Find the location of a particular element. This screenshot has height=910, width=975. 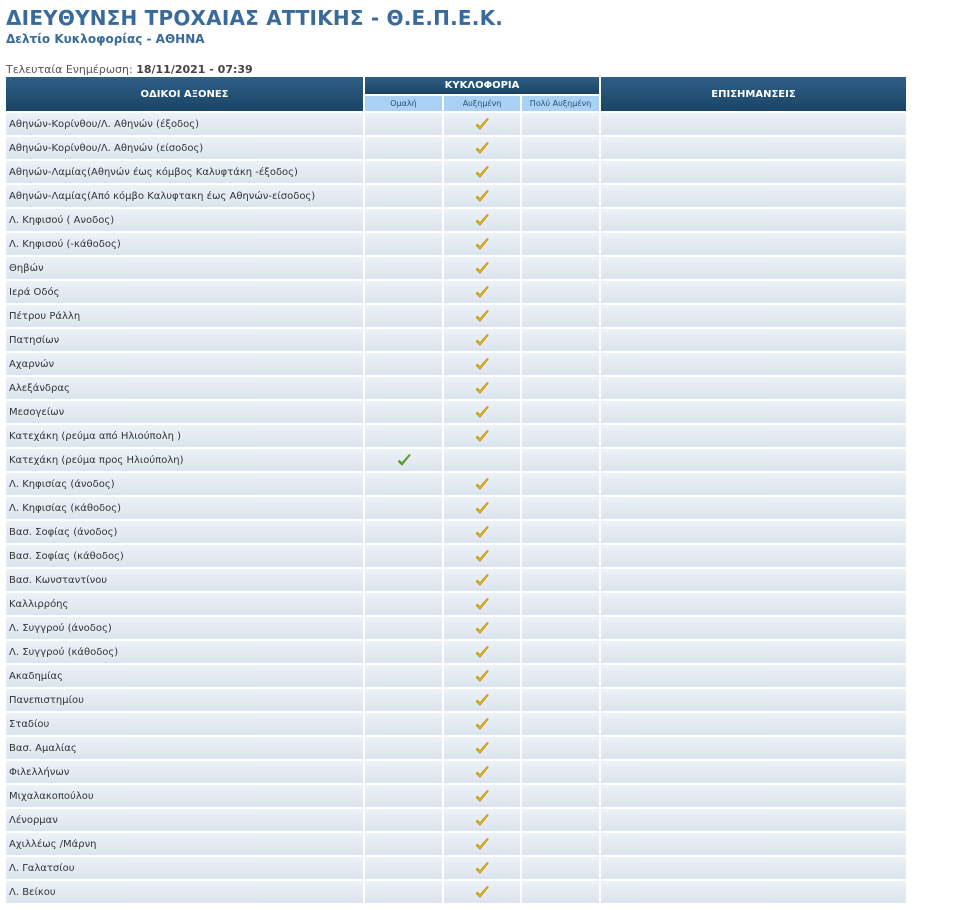

table-row: Αθηνών-Κορίνθου/Λ. Αθηνών (είσοδος) is located at coordinates (456, 148).